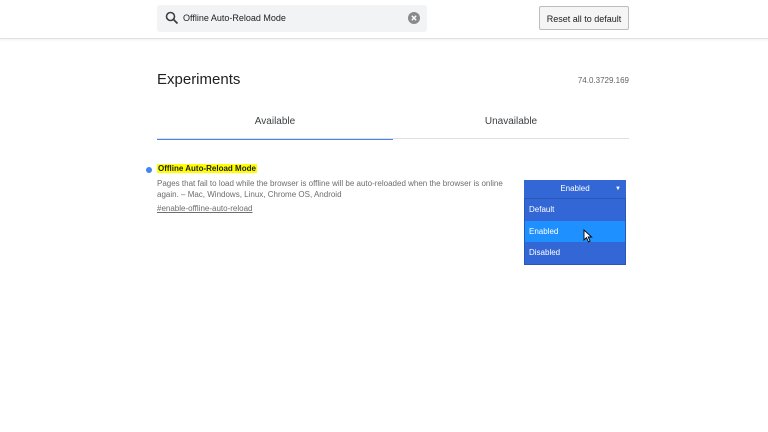 This screenshot has height=432, width=768. What do you see at coordinates (414, 18) in the screenshot?
I see `clear-icon` at bounding box center [414, 18].